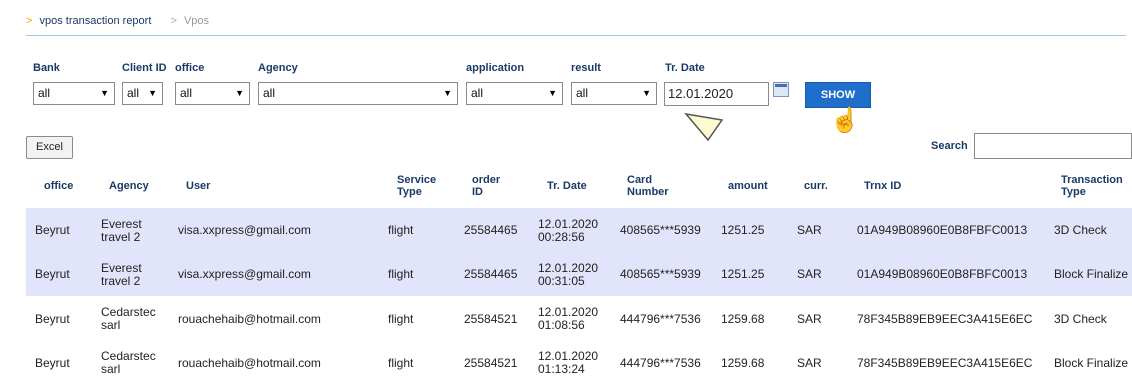  I want to click on hand-cursor-icon: ☝, so click(845, 120).